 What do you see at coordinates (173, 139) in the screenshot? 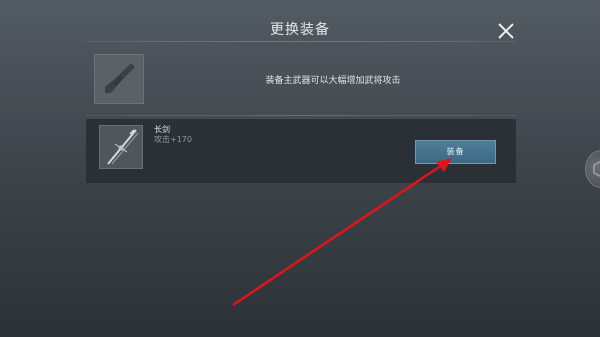
I see `item-attack-stat: 攻击+170` at bounding box center [173, 139].